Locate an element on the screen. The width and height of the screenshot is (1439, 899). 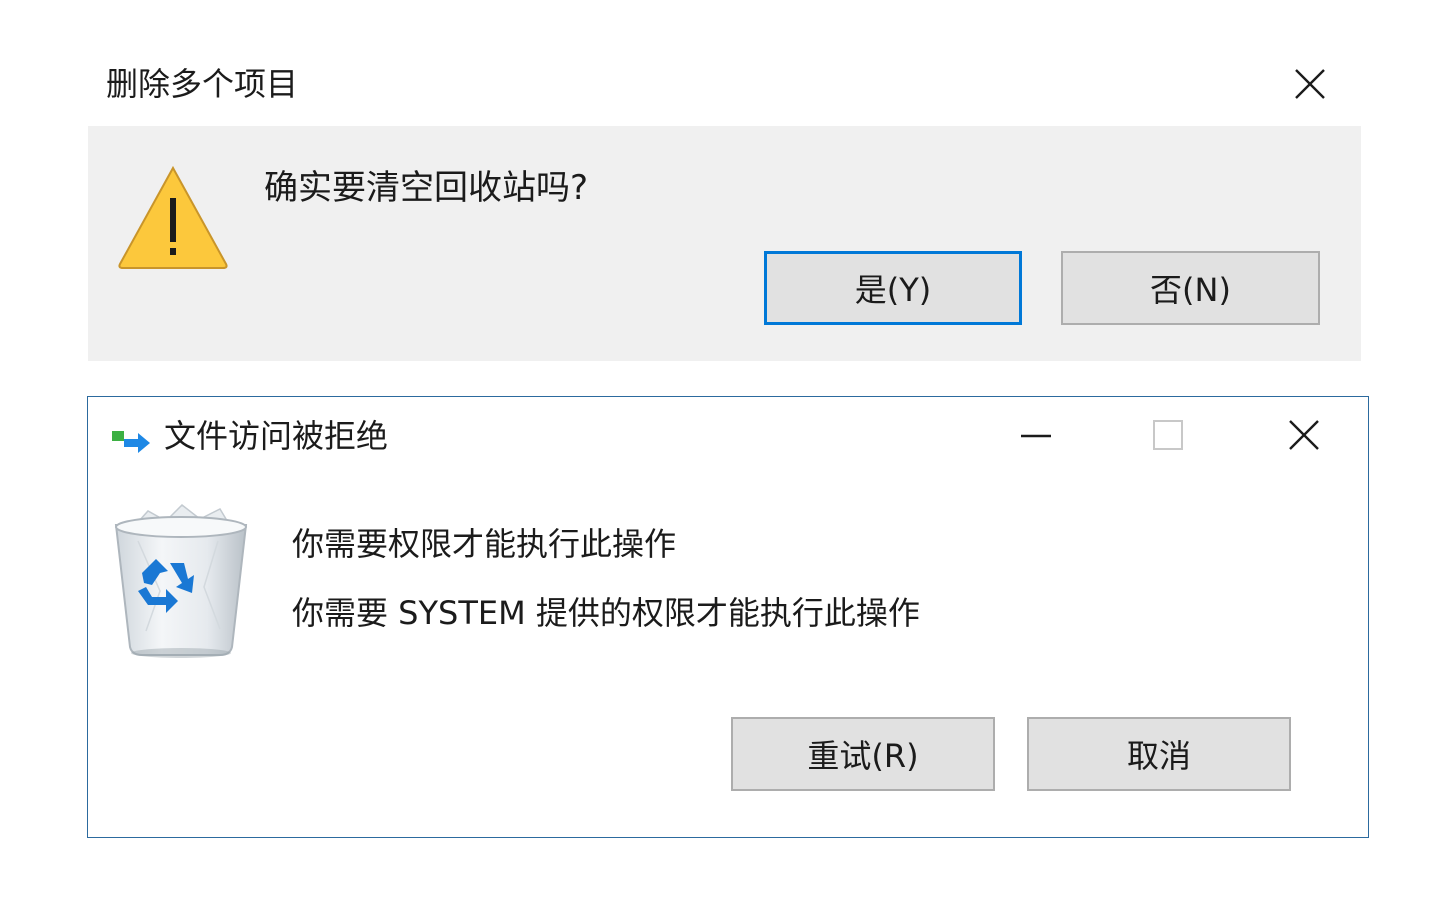
yes-button: 是(Y) is located at coordinates (893, 288).